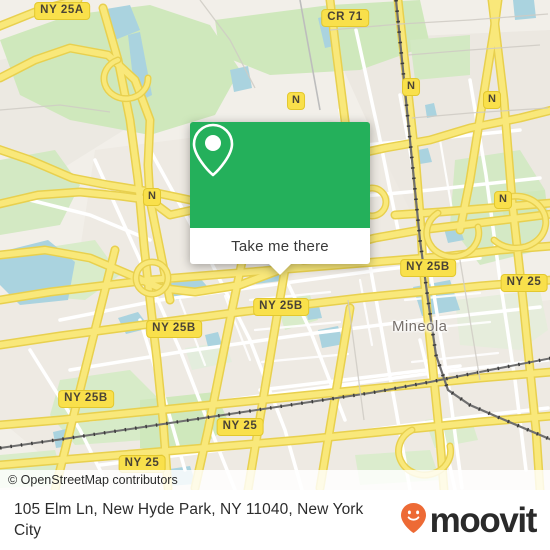  What do you see at coordinates (280, 175) in the screenshot?
I see `popup-header` at bounding box center [280, 175].